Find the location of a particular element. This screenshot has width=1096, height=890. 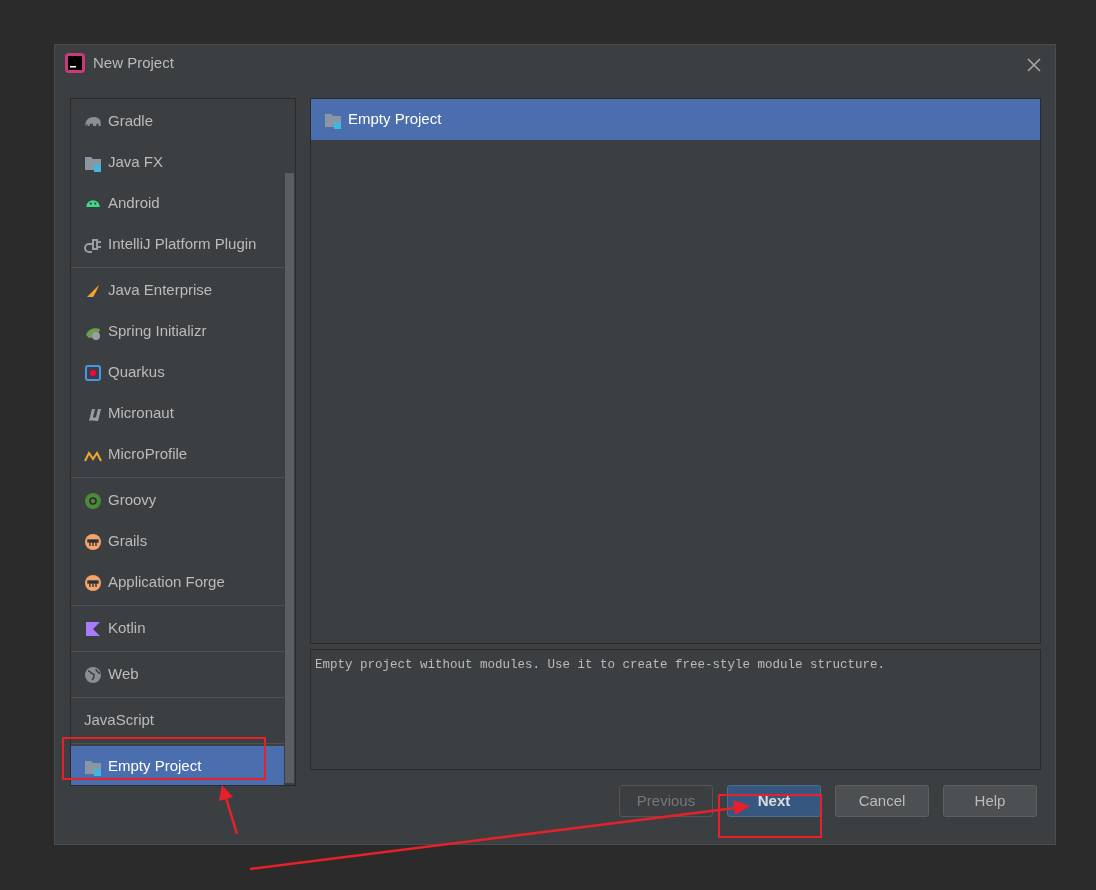

project-type-item: Empty Project is located at coordinates (177, 765).